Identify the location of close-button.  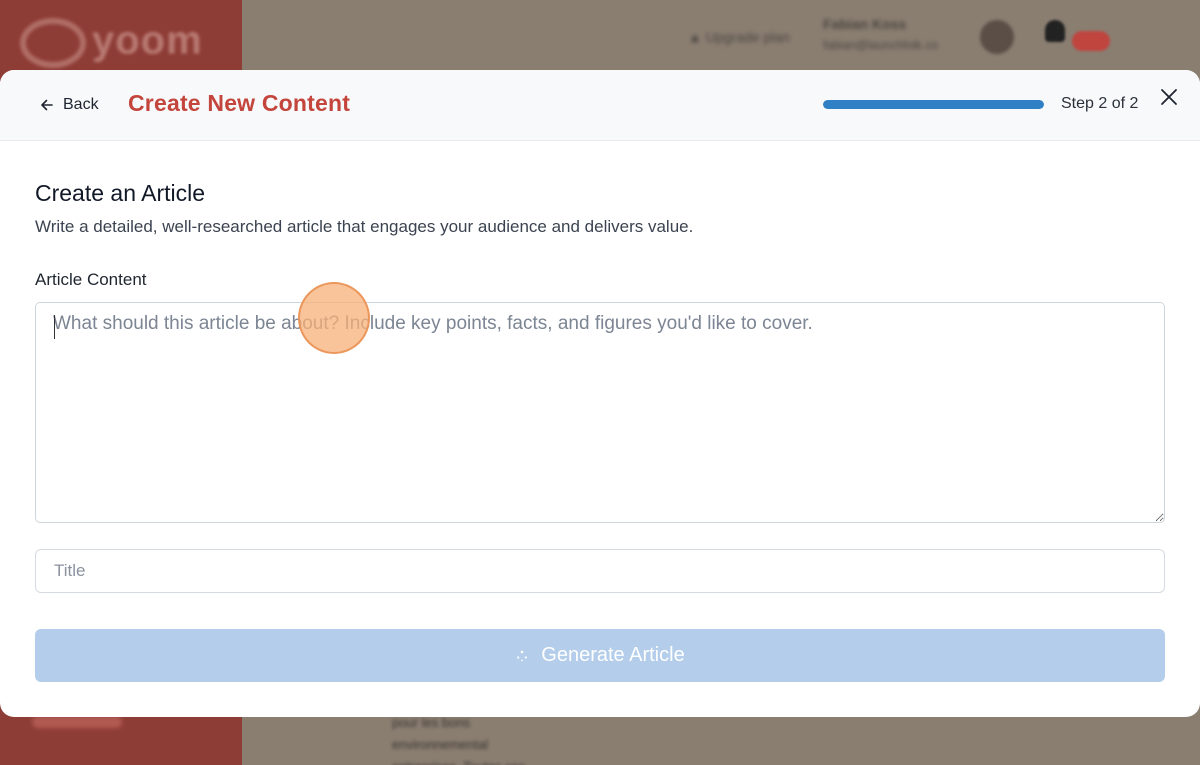
(1169, 97).